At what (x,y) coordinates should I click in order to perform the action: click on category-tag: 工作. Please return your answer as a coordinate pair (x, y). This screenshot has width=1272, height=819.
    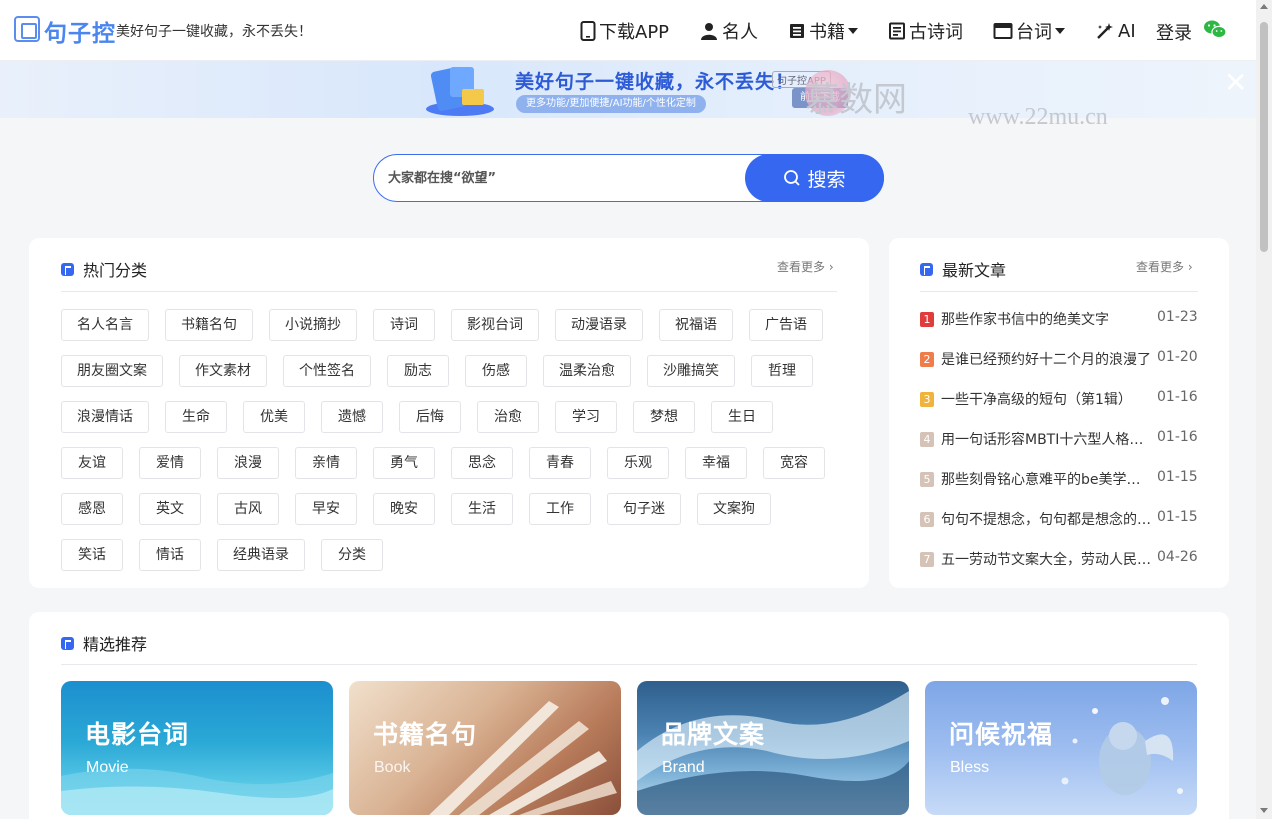
    Looking at the image, I should click on (560, 509).